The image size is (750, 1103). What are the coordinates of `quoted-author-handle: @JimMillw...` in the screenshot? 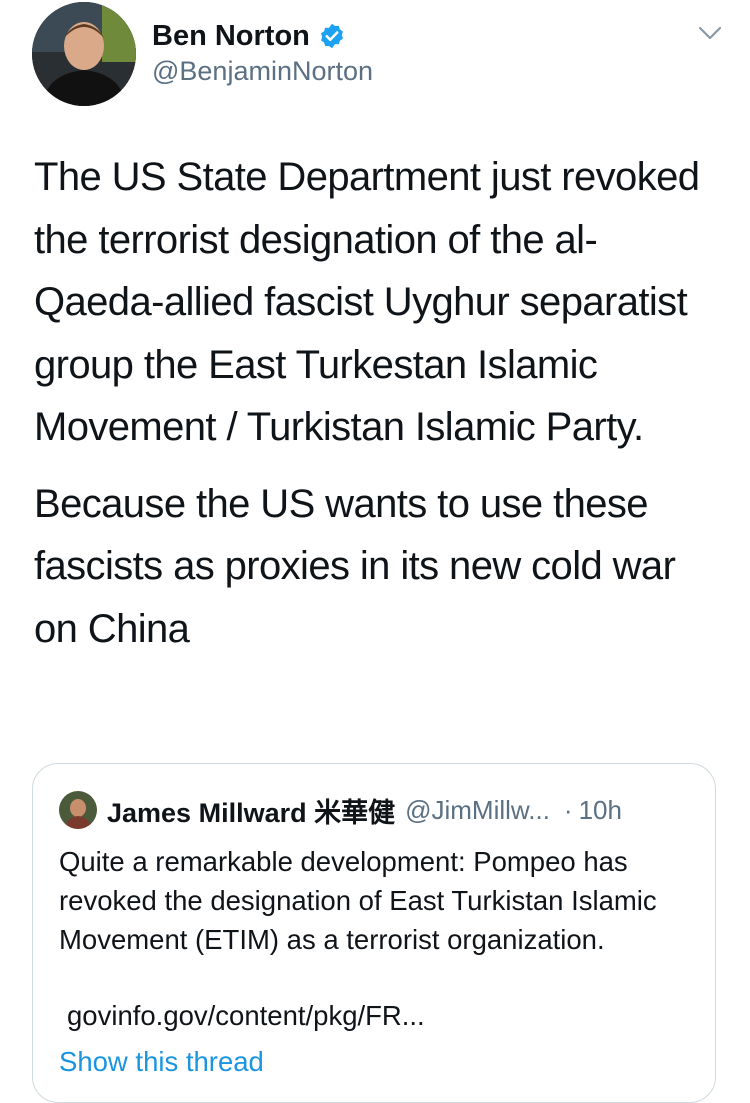 It's located at (477, 810).